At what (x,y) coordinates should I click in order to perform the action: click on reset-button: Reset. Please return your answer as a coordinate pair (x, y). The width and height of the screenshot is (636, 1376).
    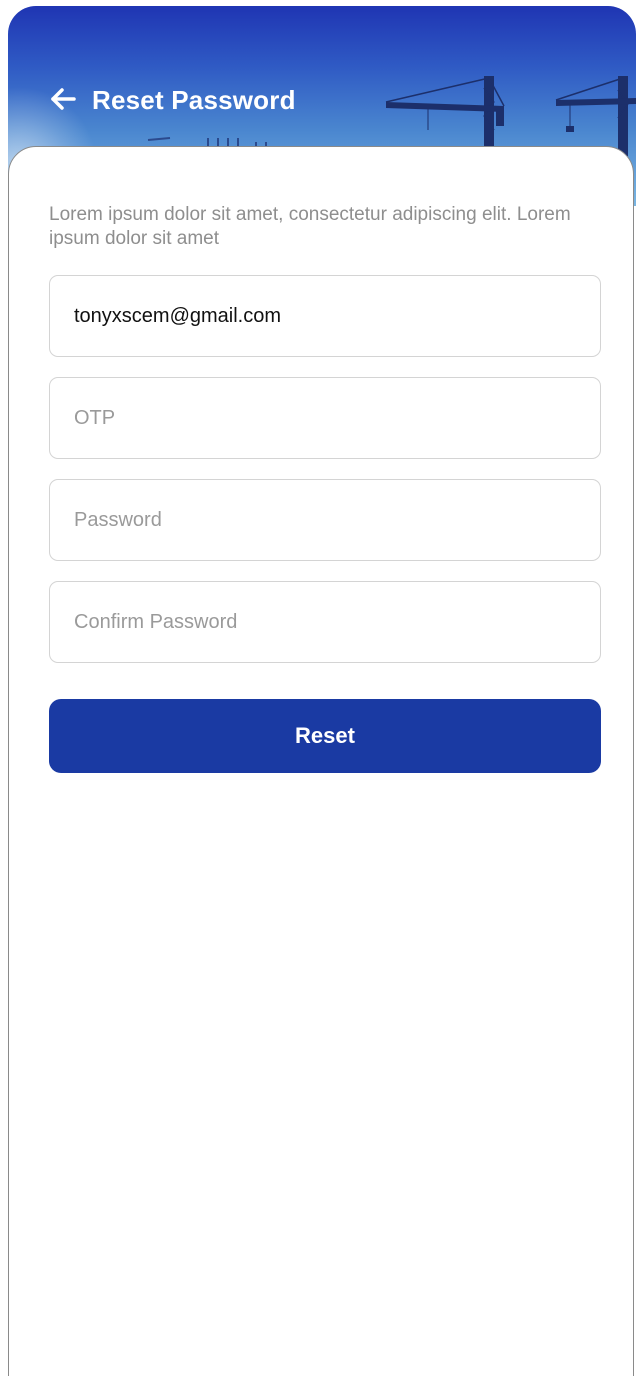
    Looking at the image, I should click on (325, 736).